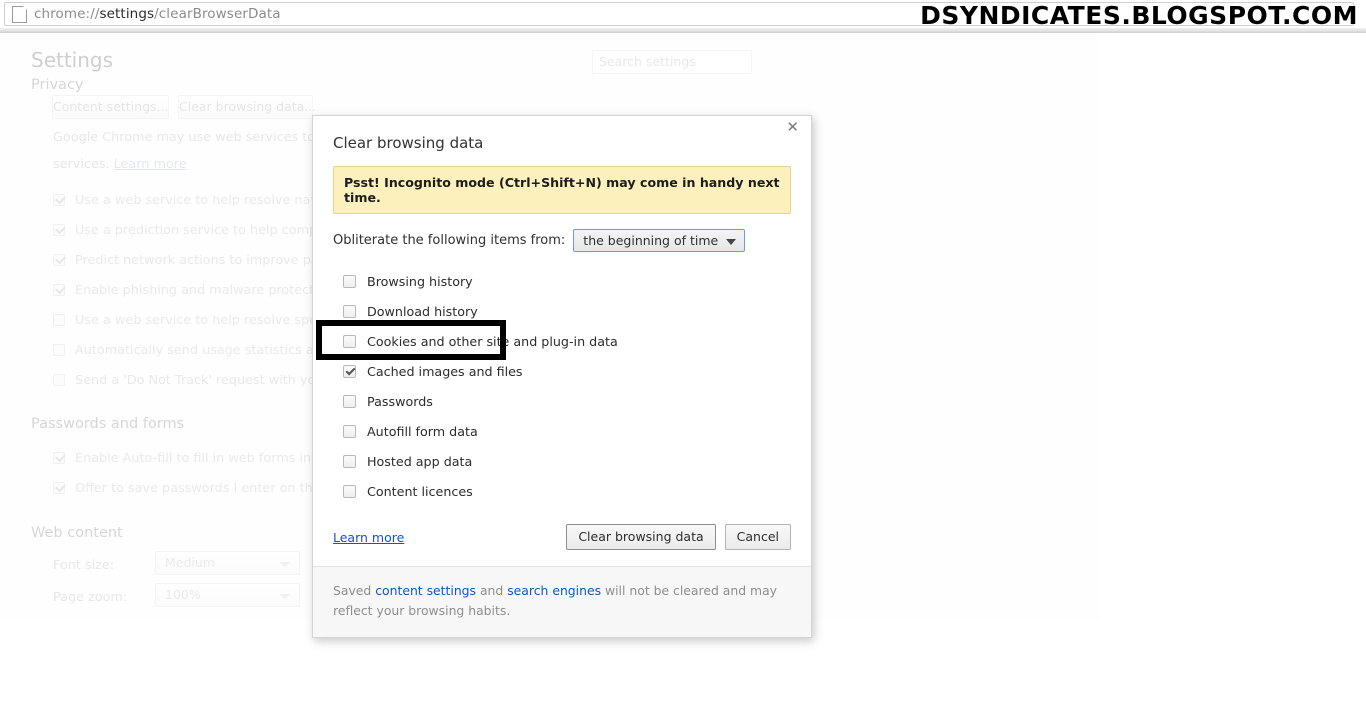 This screenshot has width=1366, height=728. What do you see at coordinates (193, 290) in the screenshot?
I see `privacy-checkbox-3: Enable phishing and malware protection` at bounding box center [193, 290].